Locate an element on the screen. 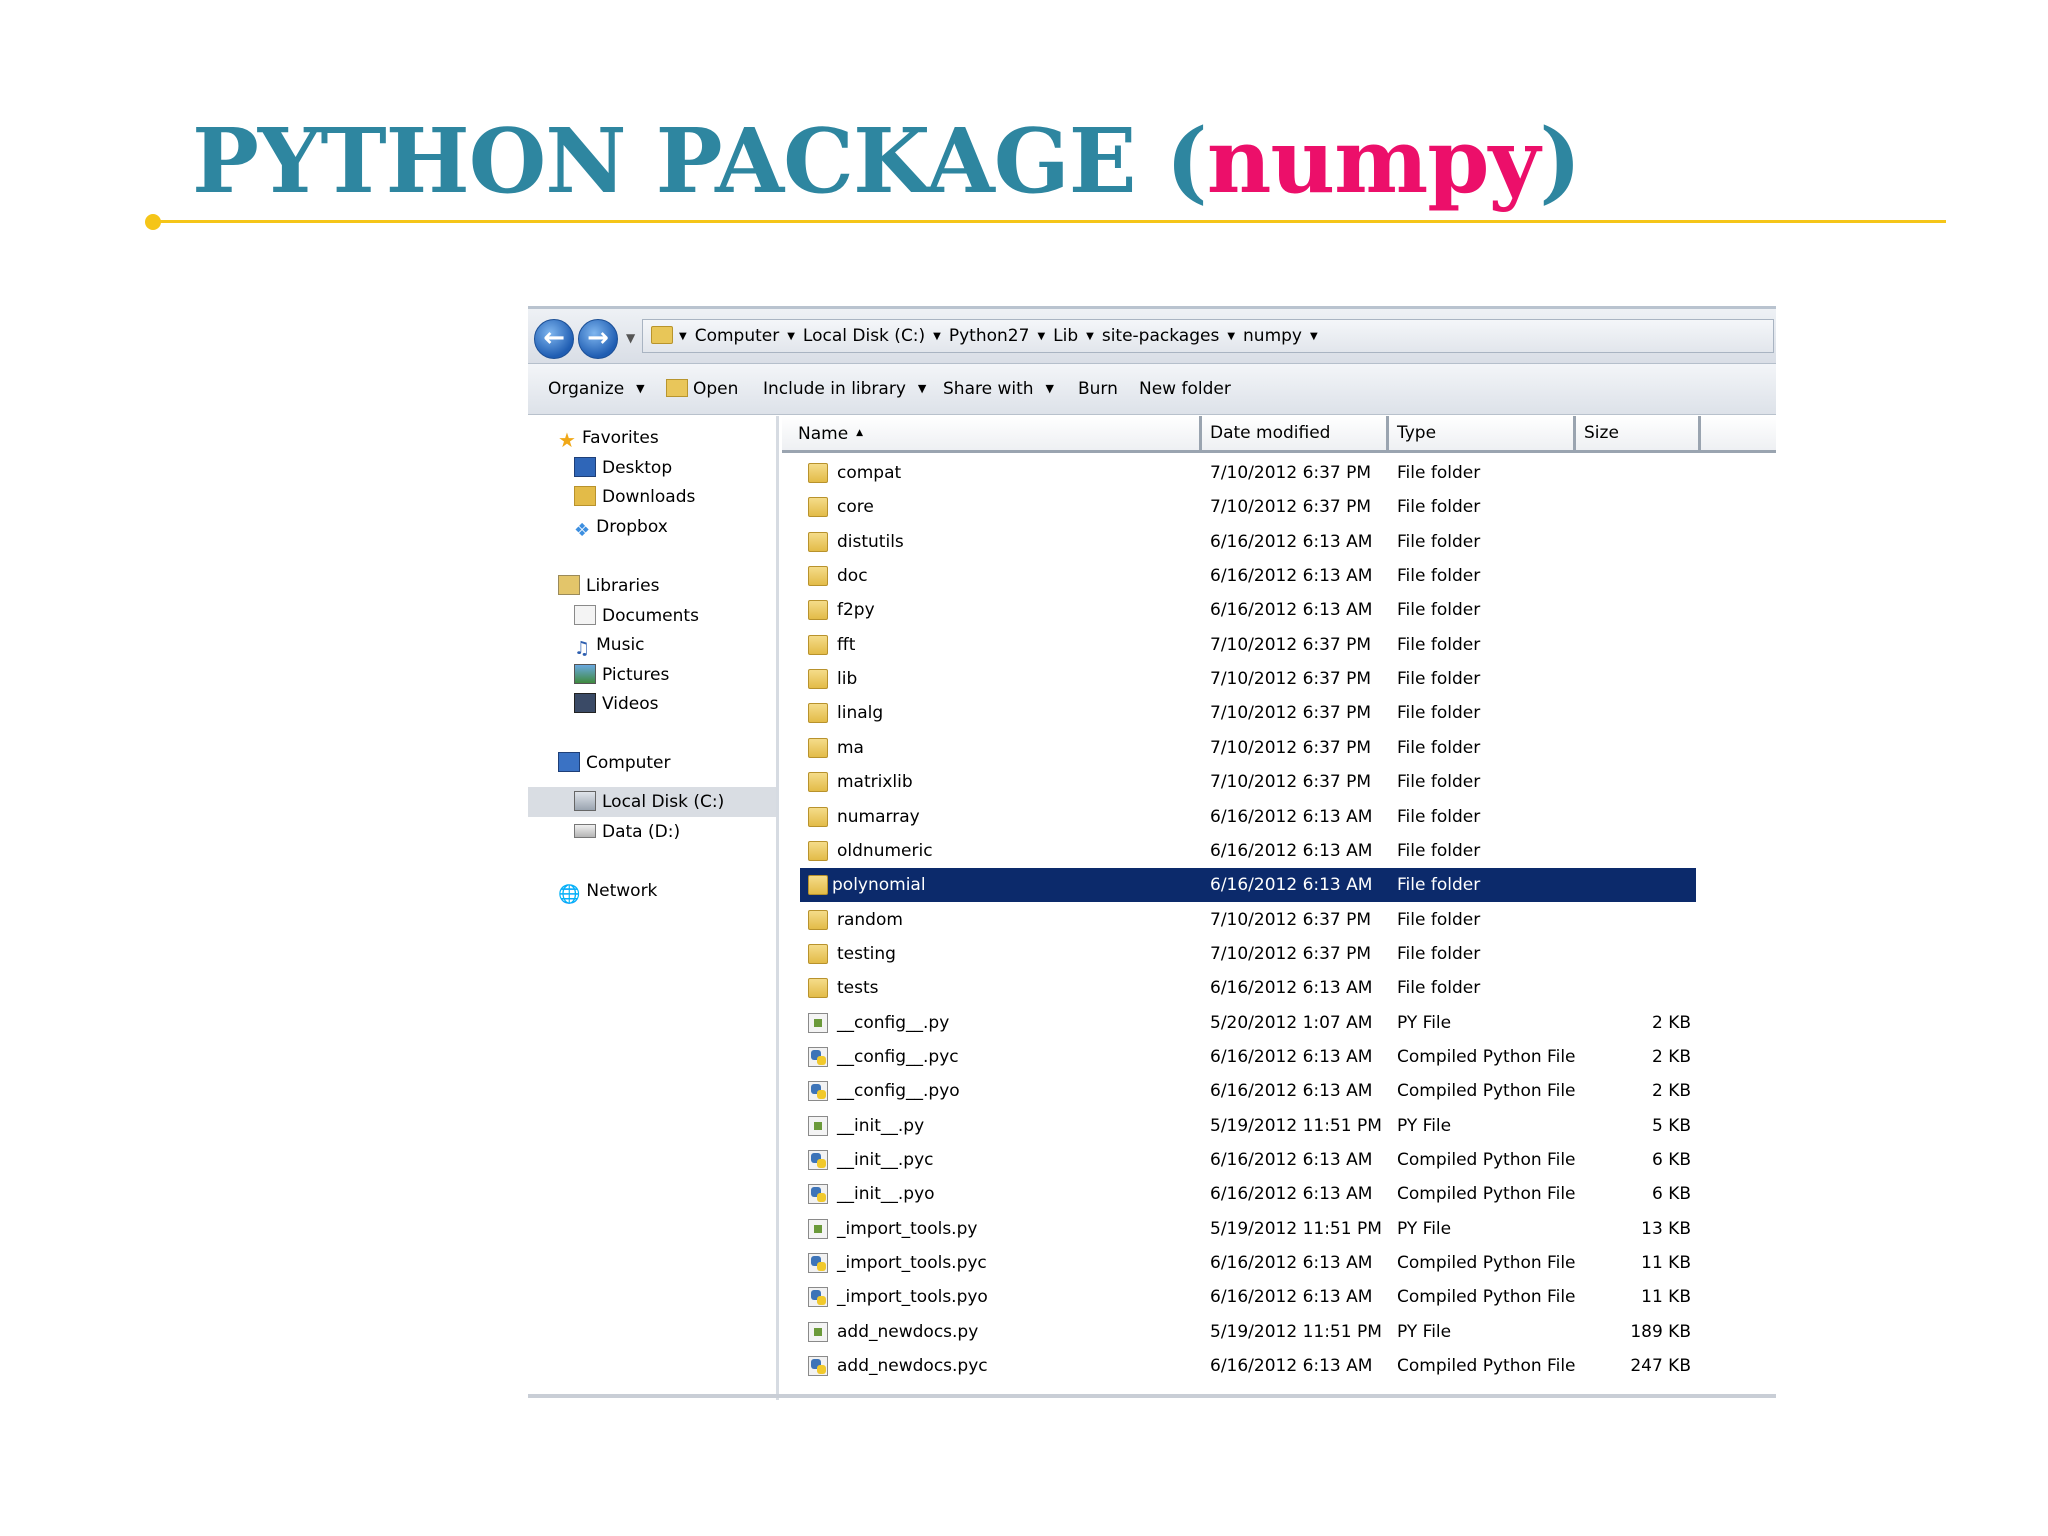 The width and height of the screenshot is (2048, 1536). nav-videos: Videos is located at coordinates (616, 704).